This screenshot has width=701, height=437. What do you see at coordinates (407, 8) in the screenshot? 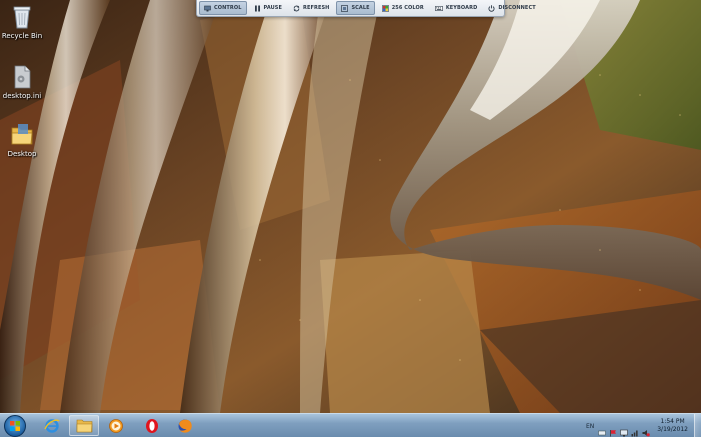
I see `256-color-label: 256 COLOR` at bounding box center [407, 8].